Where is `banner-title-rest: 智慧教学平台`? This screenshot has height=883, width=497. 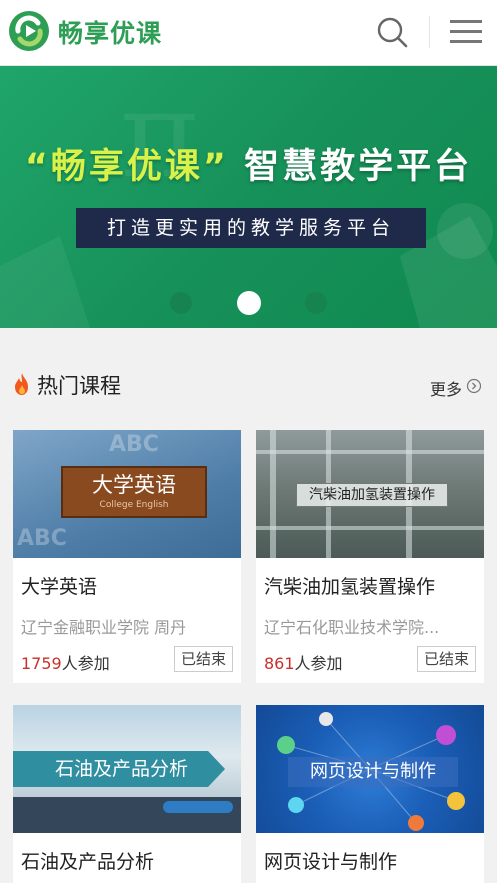
banner-title-rest: 智慧教学平台 is located at coordinates (350, 167).